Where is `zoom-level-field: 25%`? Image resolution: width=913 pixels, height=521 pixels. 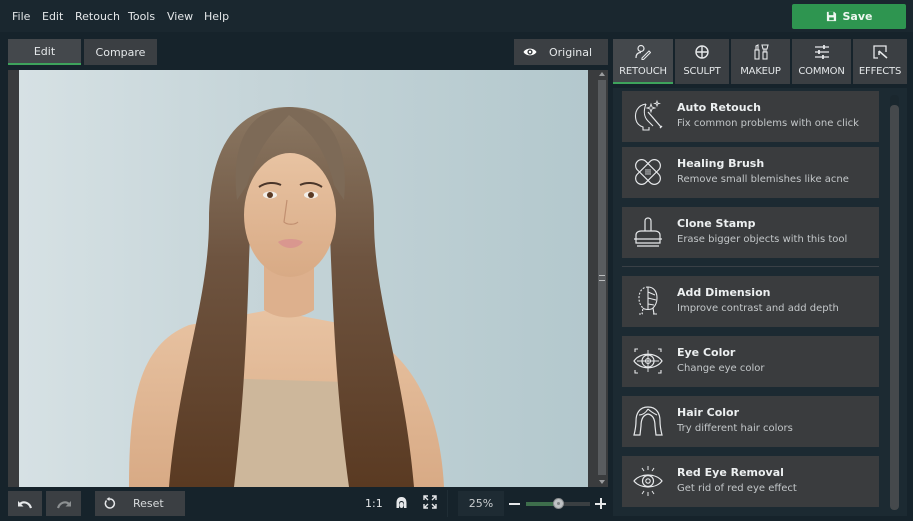 zoom-level-field: 25% is located at coordinates (481, 503).